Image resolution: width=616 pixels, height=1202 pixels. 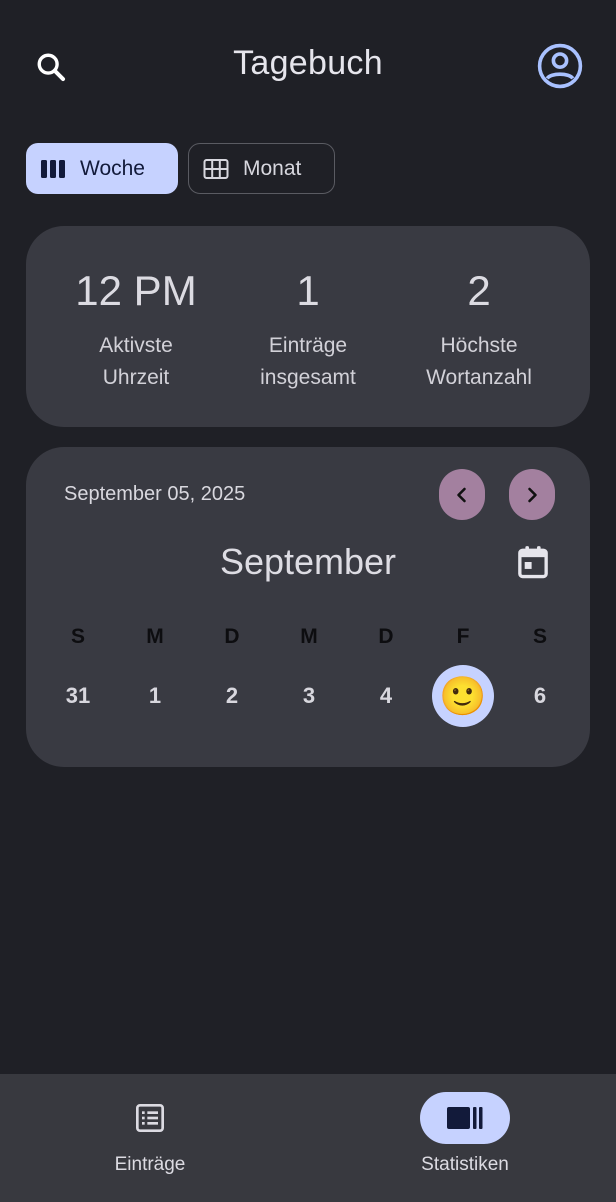 I want to click on calendar-icon, so click(x=533, y=562).